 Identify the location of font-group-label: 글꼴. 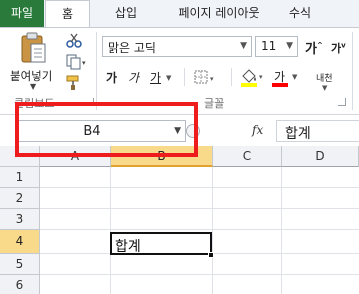
(214, 103).